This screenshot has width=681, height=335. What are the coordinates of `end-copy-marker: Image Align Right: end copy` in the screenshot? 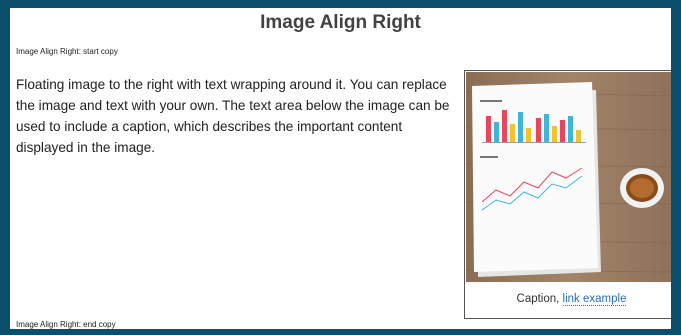 It's located at (66, 324).